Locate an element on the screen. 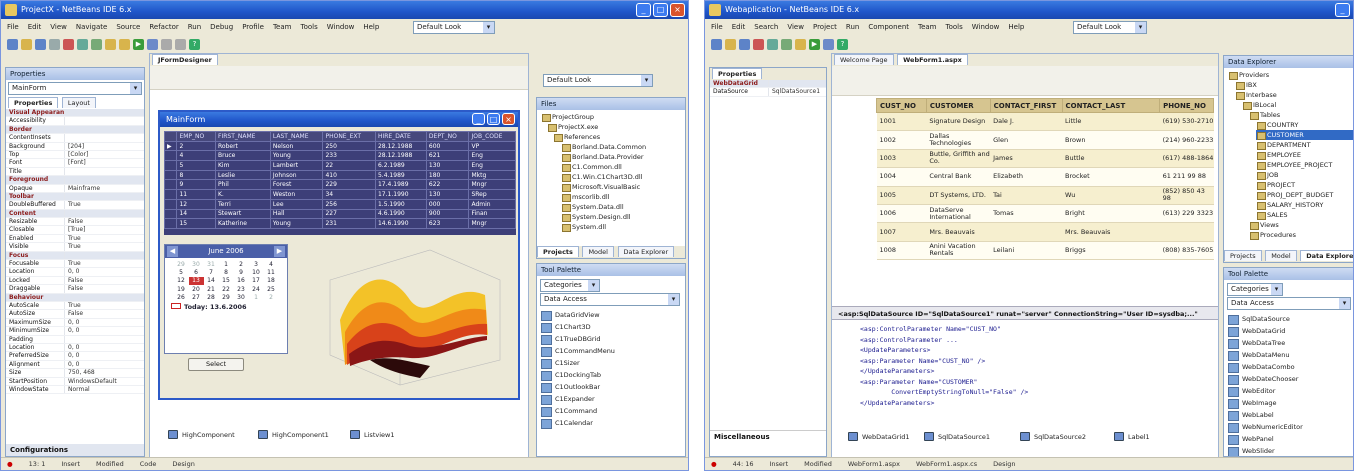 This screenshot has height=471, width=1354. table-cell: Eng is located at coordinates (492, 156).